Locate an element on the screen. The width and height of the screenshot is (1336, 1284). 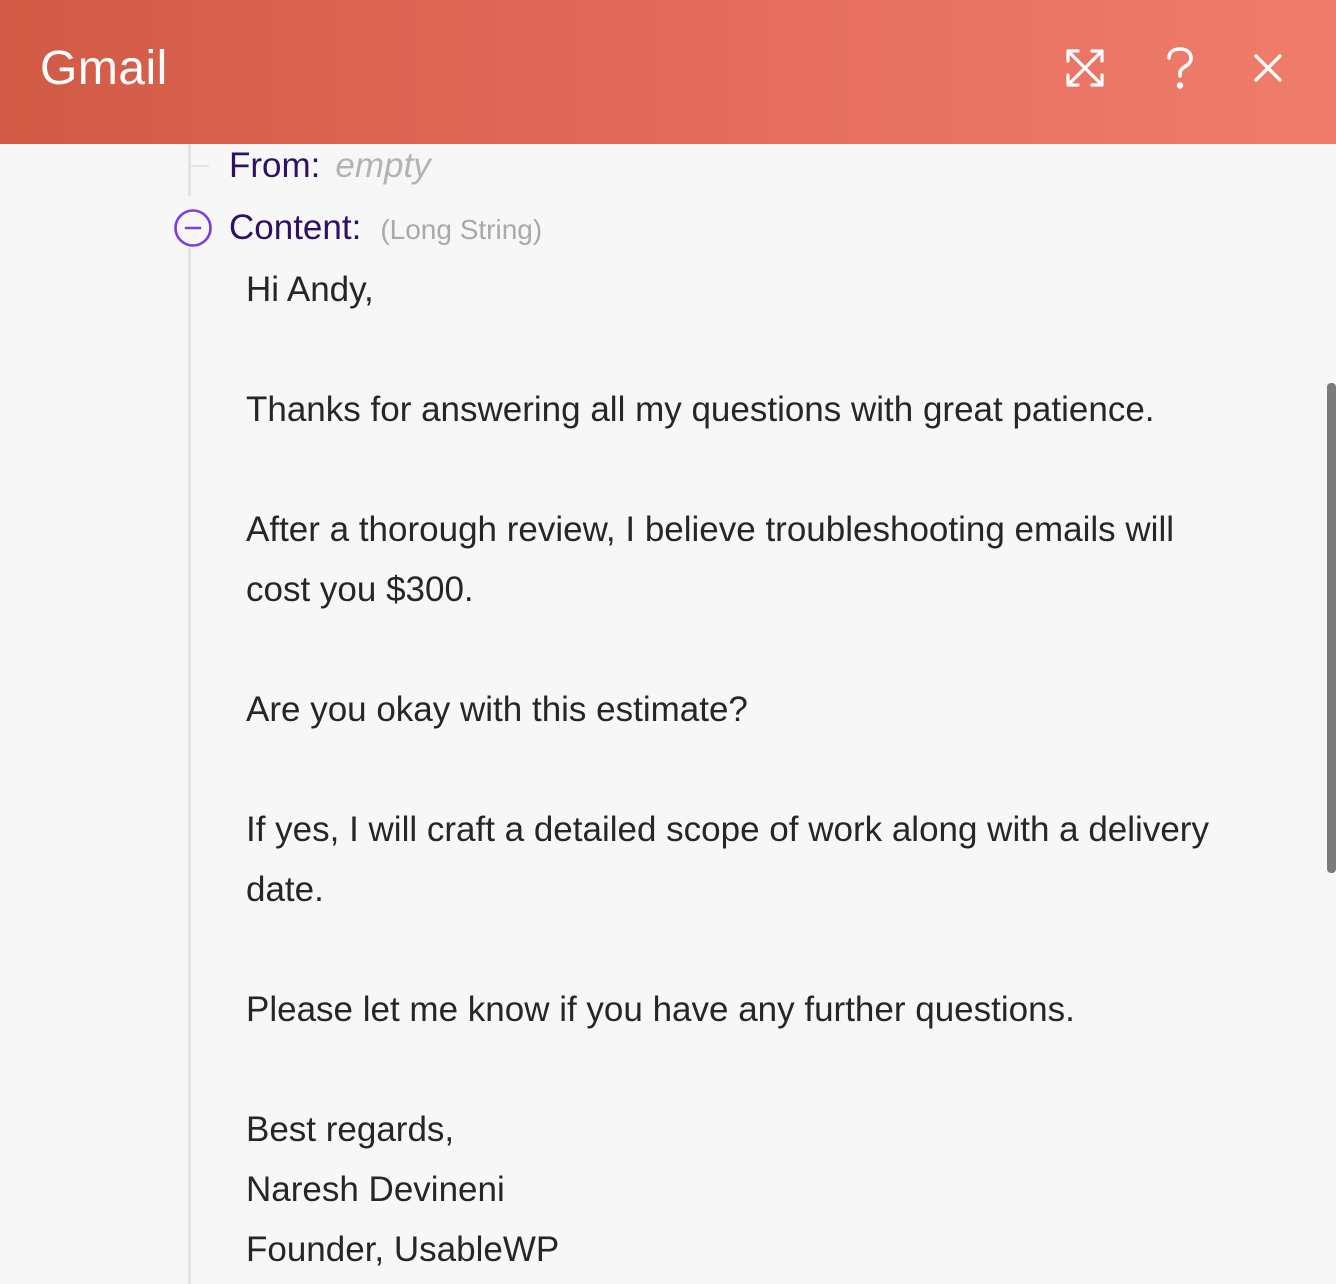
content-label: Content: is located at coordinates (295, 227).